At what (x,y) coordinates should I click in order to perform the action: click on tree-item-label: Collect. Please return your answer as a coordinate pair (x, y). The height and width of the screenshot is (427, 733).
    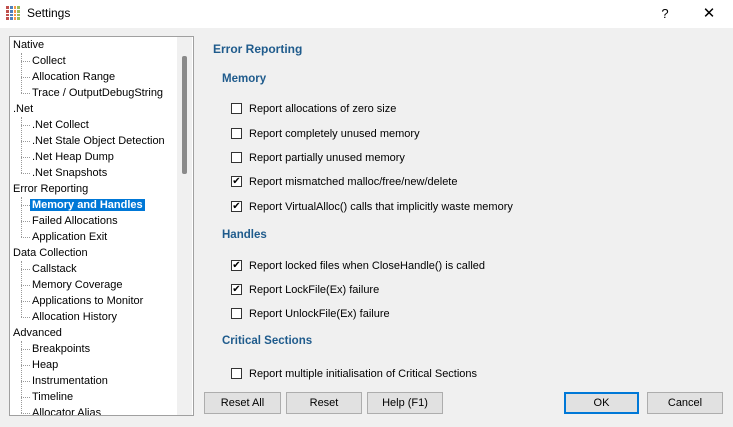
    Looking at the image, I should click on (49, 61).